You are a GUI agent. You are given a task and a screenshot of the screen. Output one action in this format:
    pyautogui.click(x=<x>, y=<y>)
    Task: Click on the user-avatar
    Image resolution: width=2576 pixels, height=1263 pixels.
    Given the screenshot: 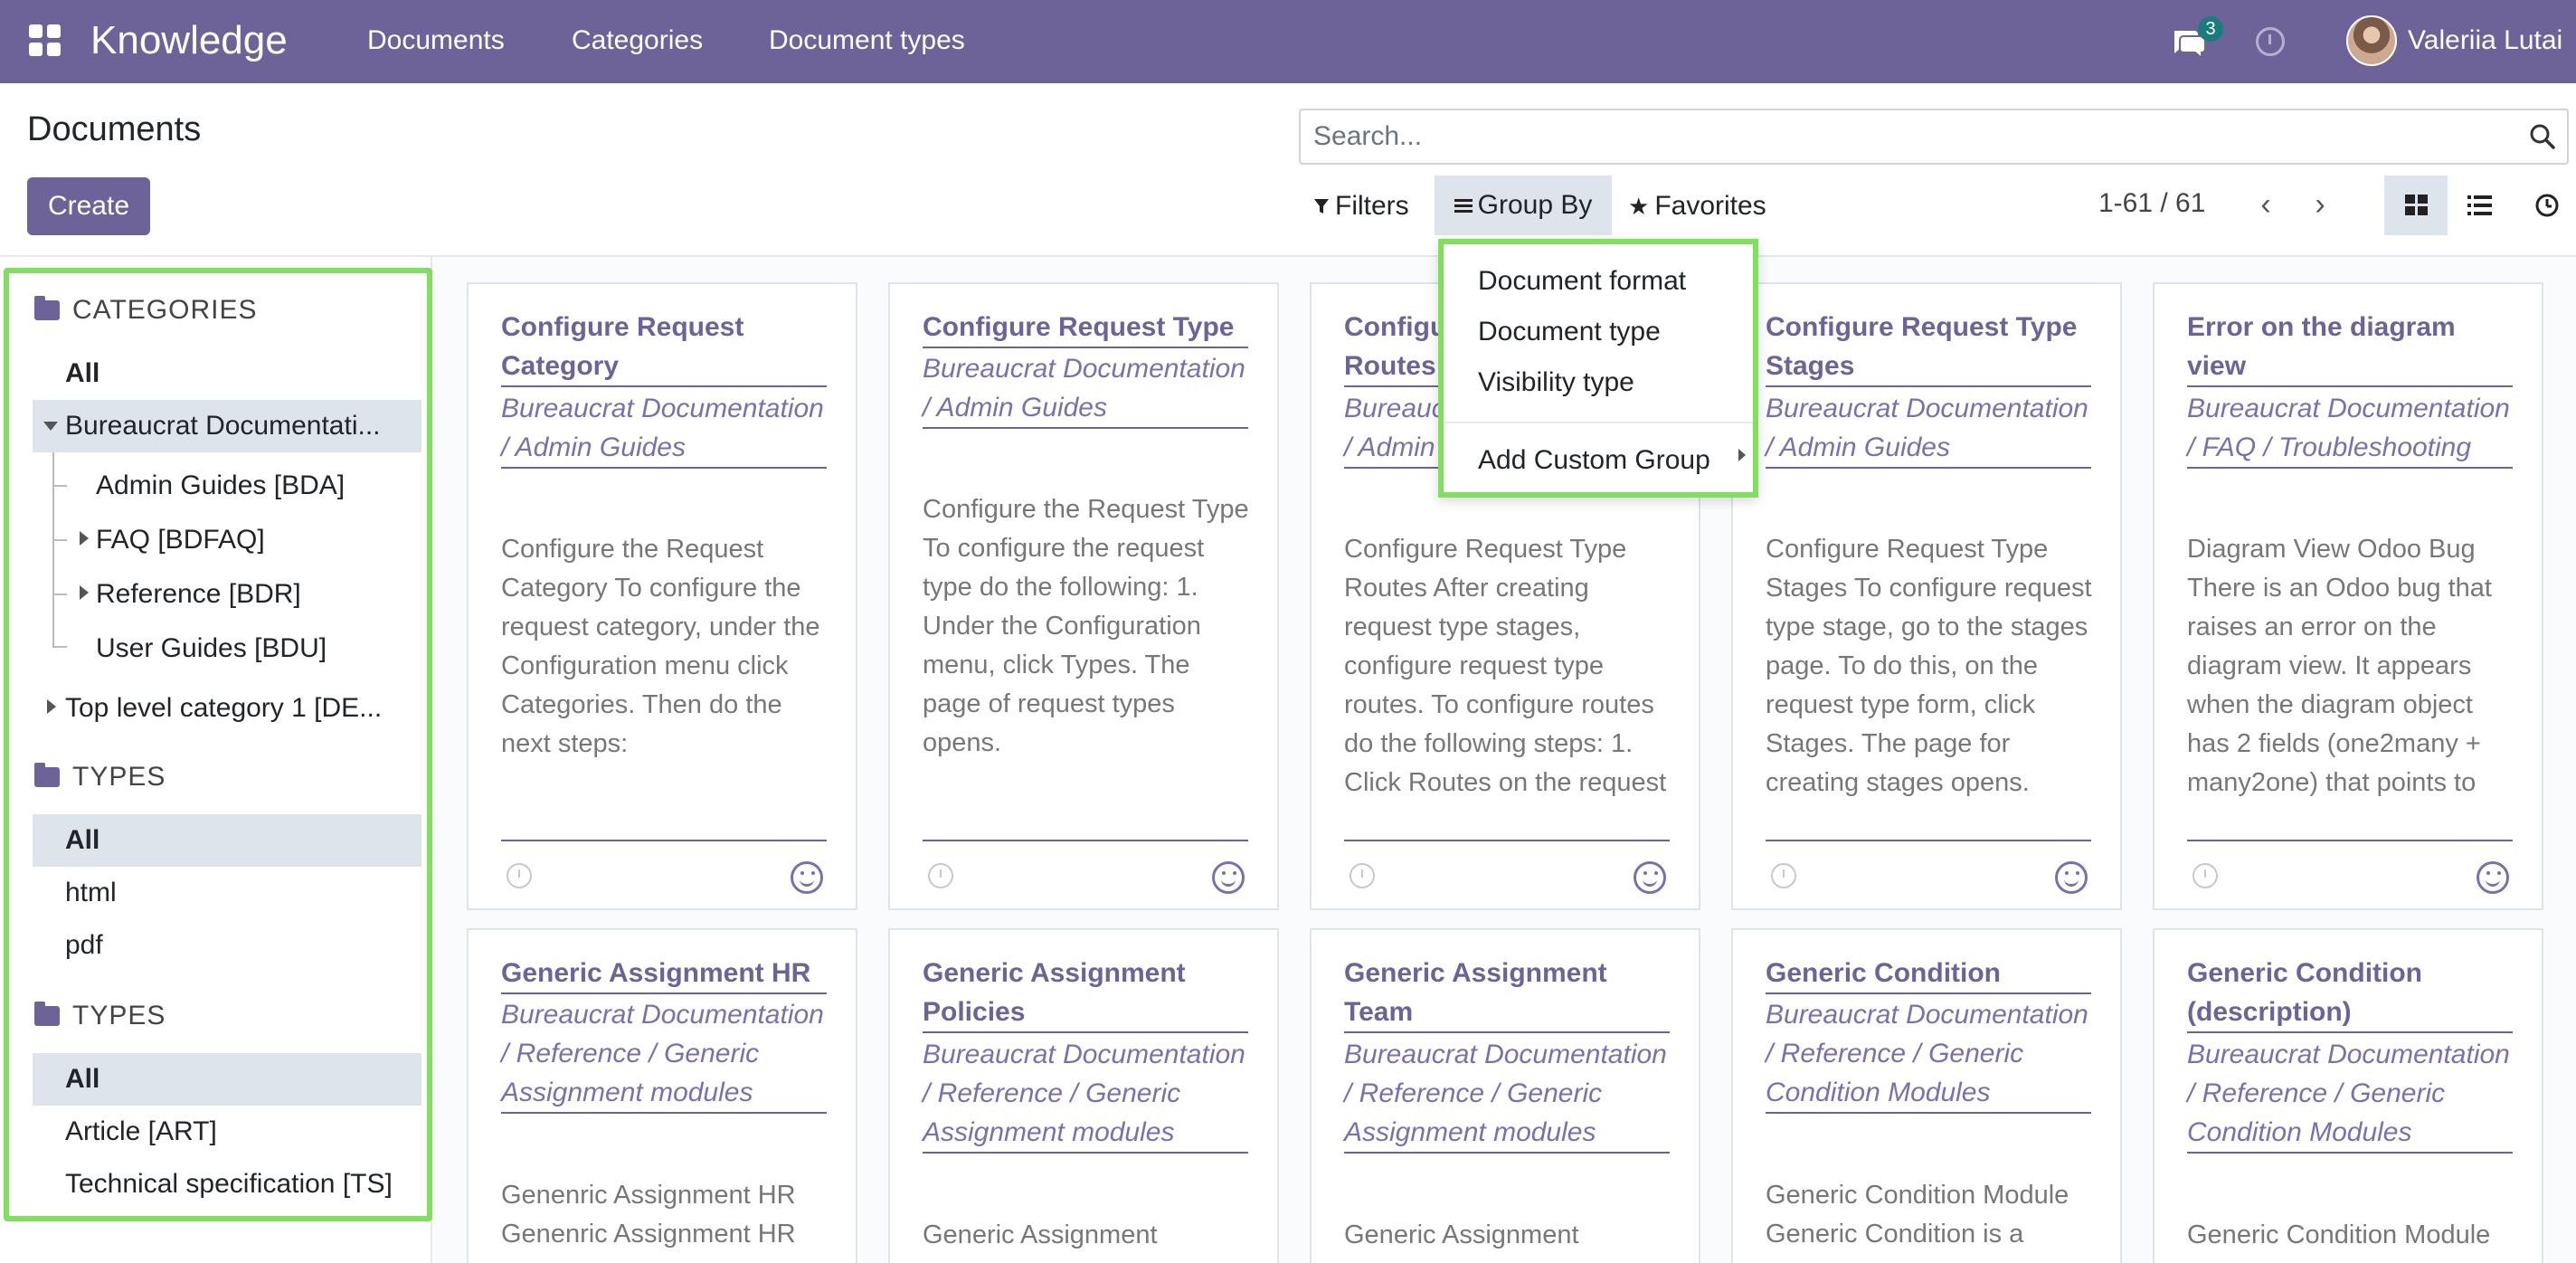 What is the action you would take?
    pyautogui.click(x=2372, y=40)
    